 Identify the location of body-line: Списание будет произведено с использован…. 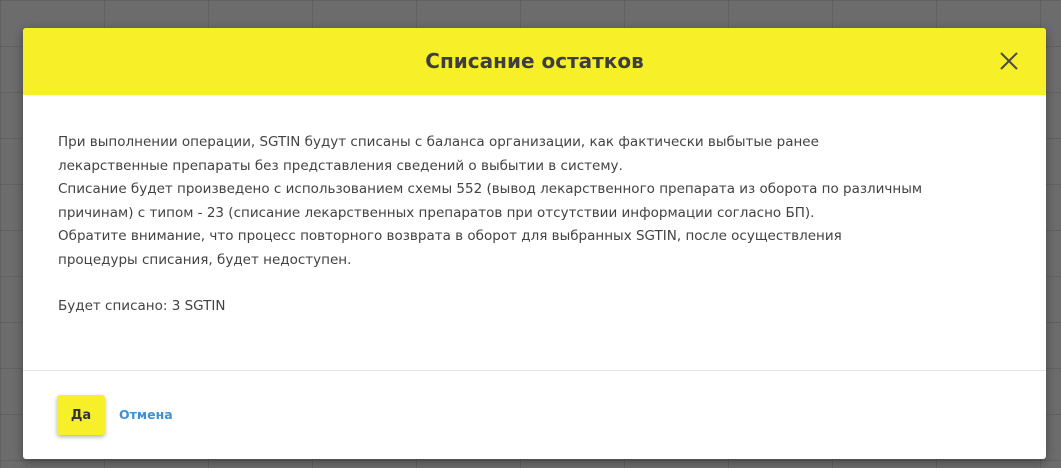
(490, 189).